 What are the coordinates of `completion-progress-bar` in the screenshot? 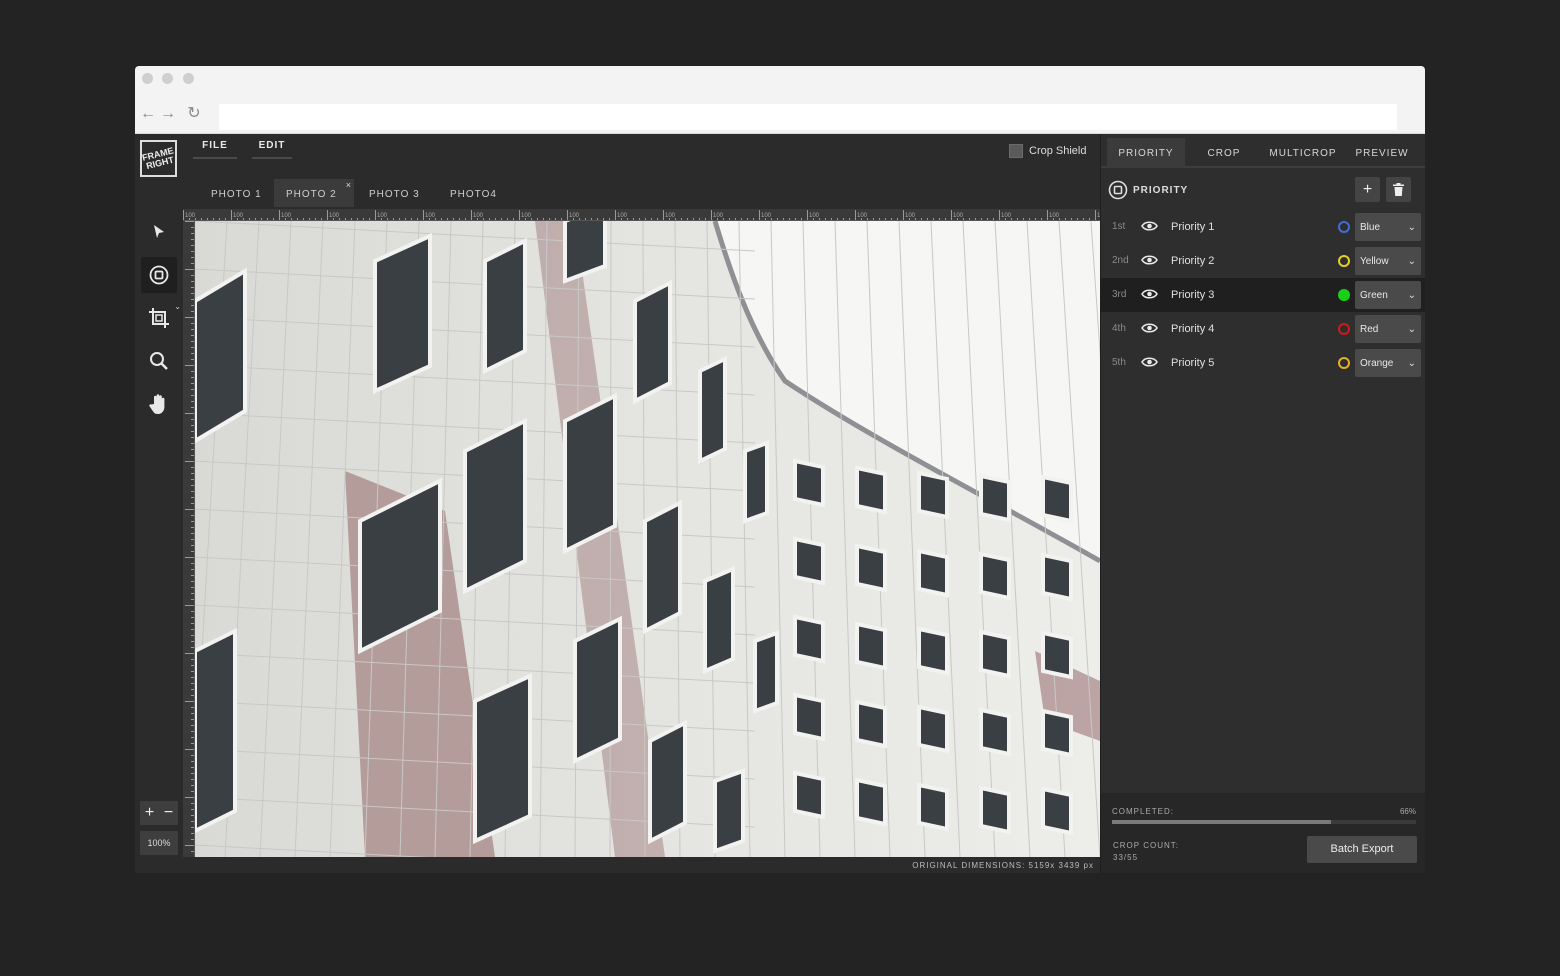 It's located at (1264, 822).